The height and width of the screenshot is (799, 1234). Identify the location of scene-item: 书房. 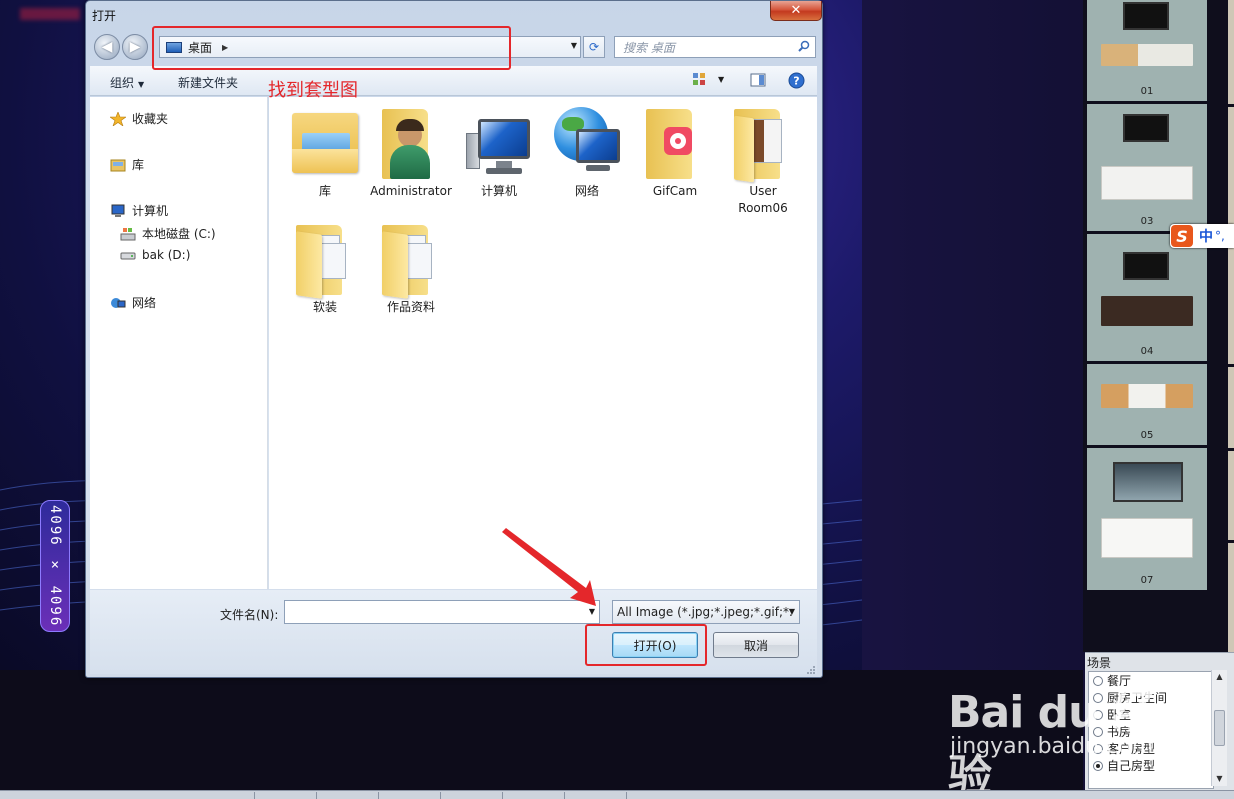
(1151, 731).